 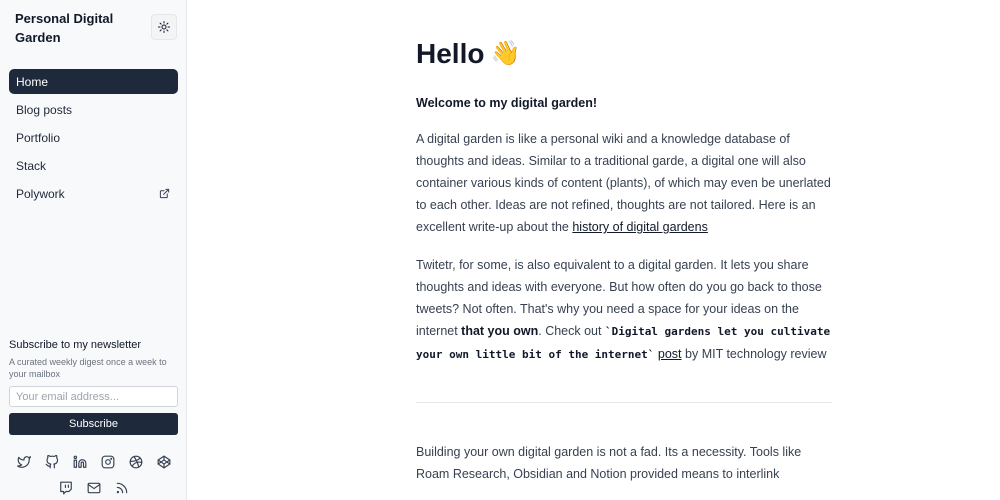 I want to click on linkedin-icon, so click(x=79, y=461).